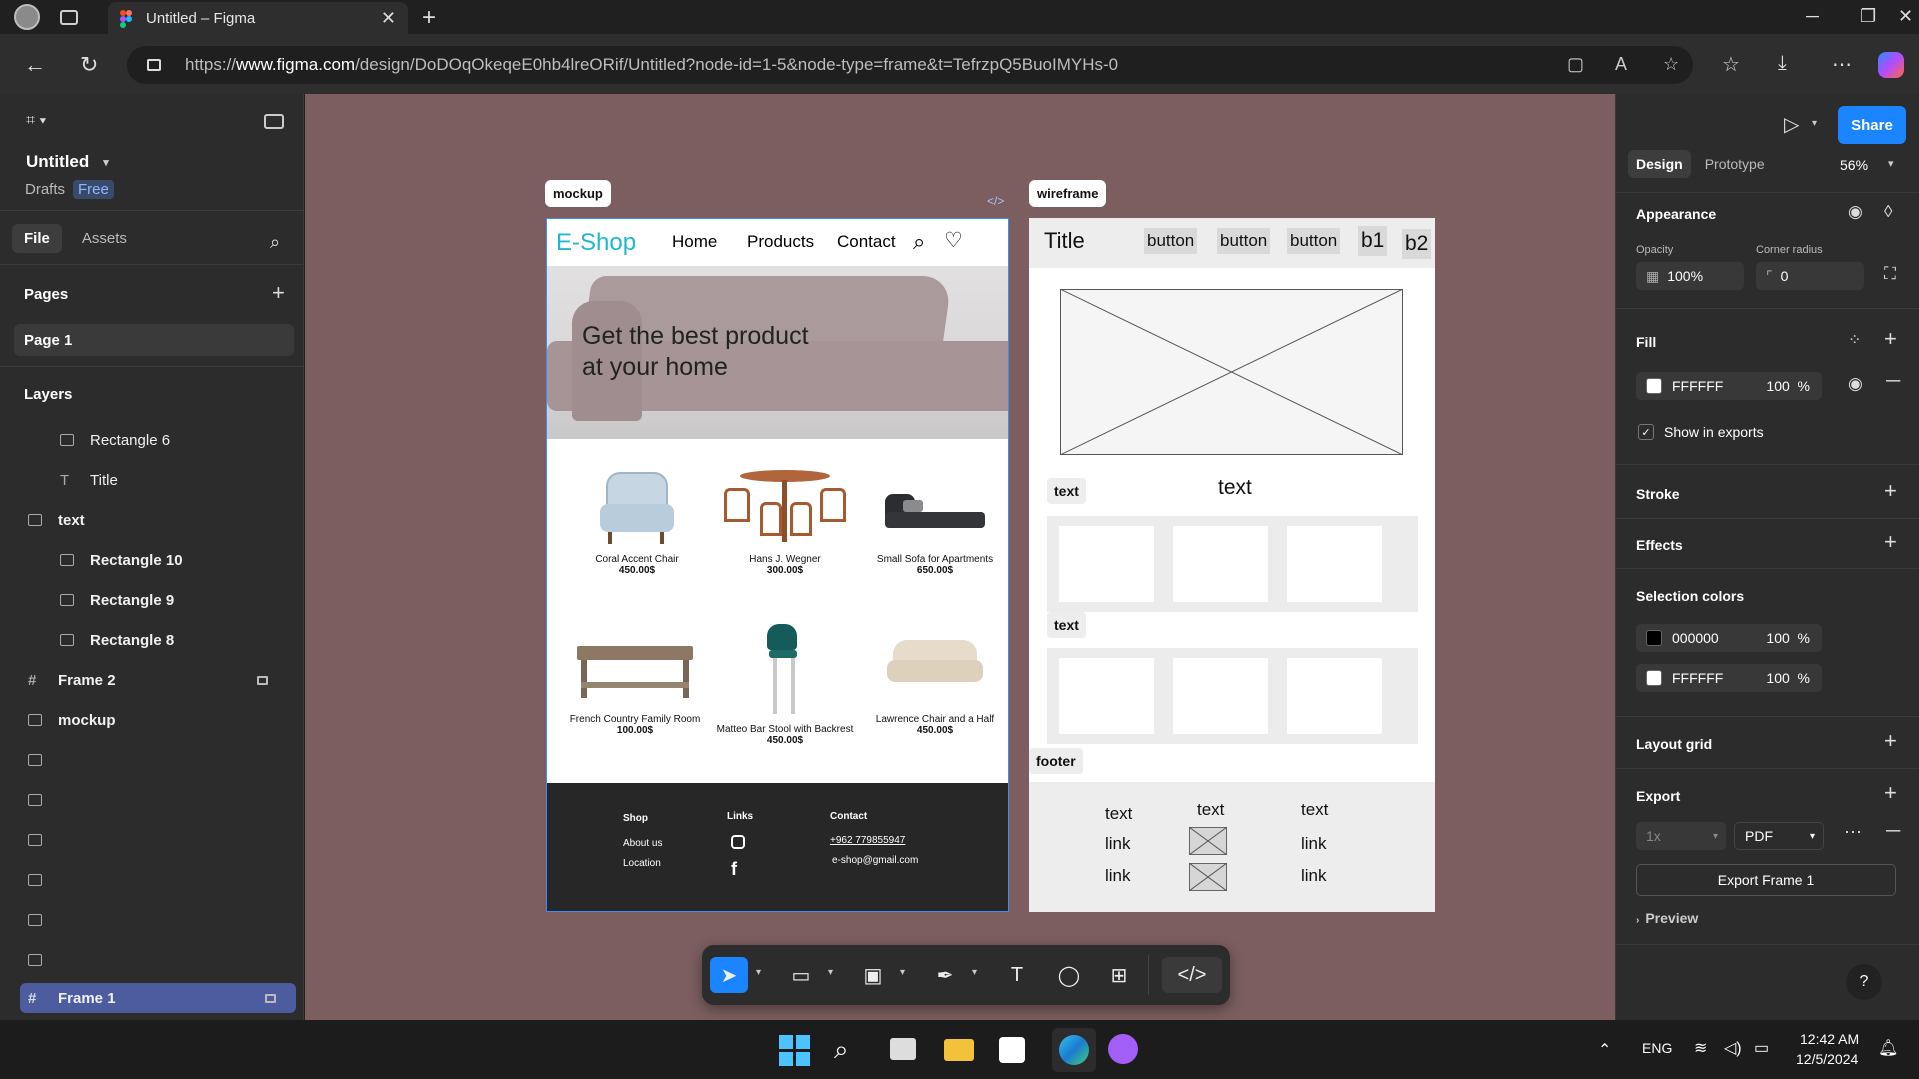  I want to click on add-export-icon: +, so click(1890, 793).